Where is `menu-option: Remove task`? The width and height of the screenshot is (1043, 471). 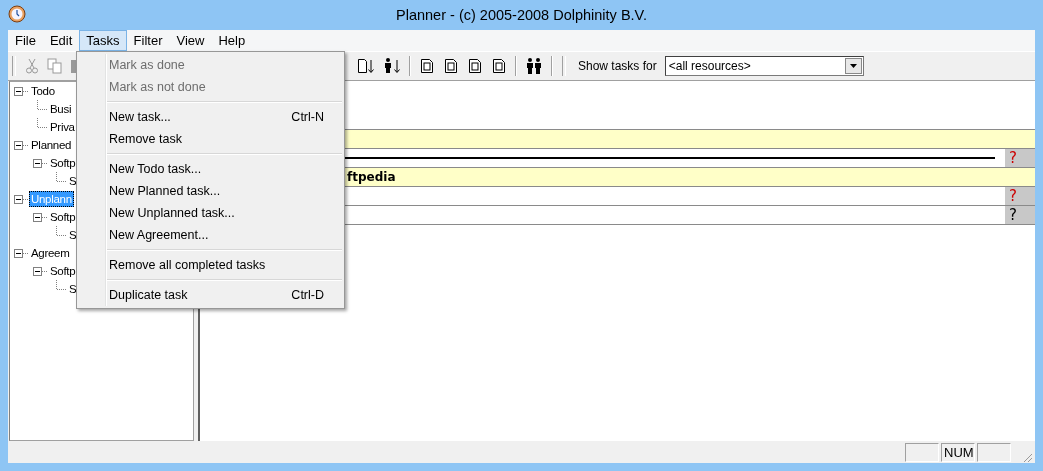 menu-option: Remove task is located at coordinates (210, 139).